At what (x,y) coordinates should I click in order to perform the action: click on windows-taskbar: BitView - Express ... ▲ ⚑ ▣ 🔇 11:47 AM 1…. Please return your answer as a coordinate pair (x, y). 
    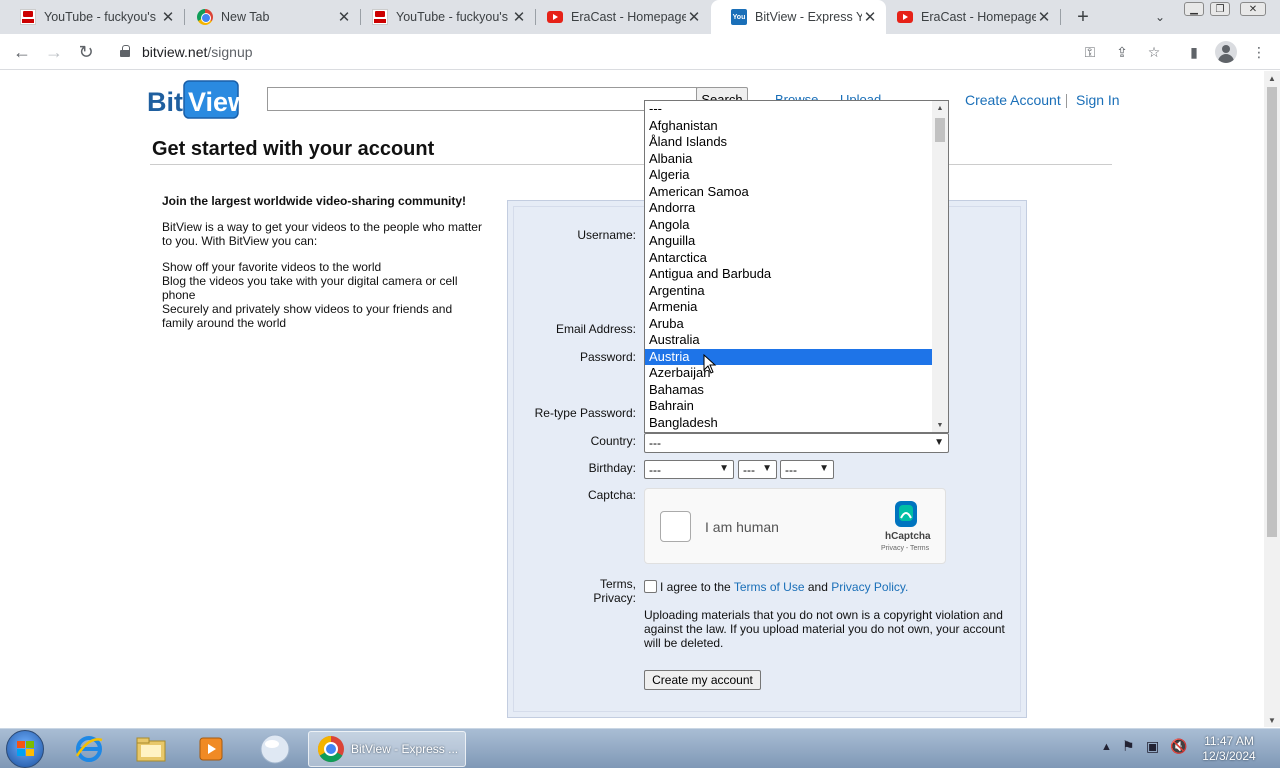
    Looking at the image, I should click on (640, 748).